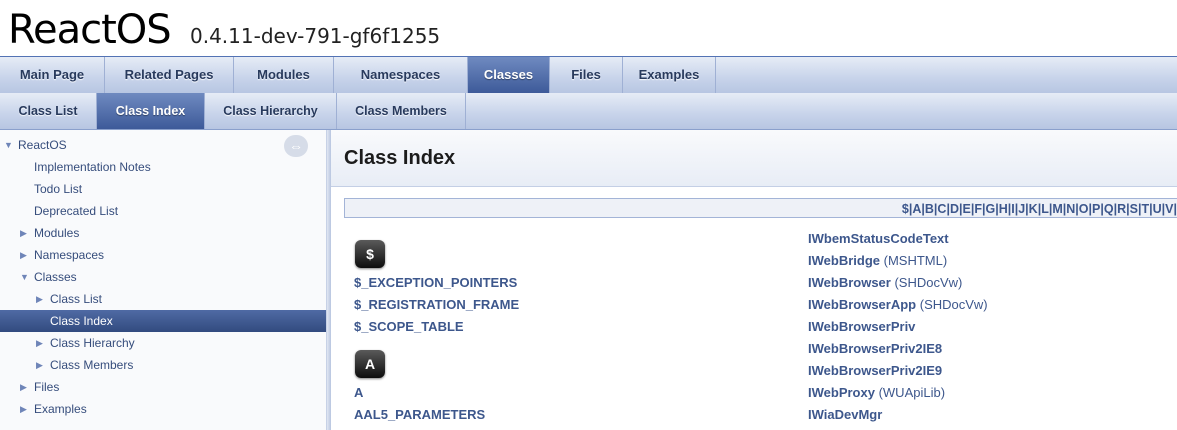 The width and height of the screenshot is (1177, 430). What do you see at coordinates (151, 111) in the screenshot?
I see `subtab-class-index: Class Index` at bounding box center [151, 111].